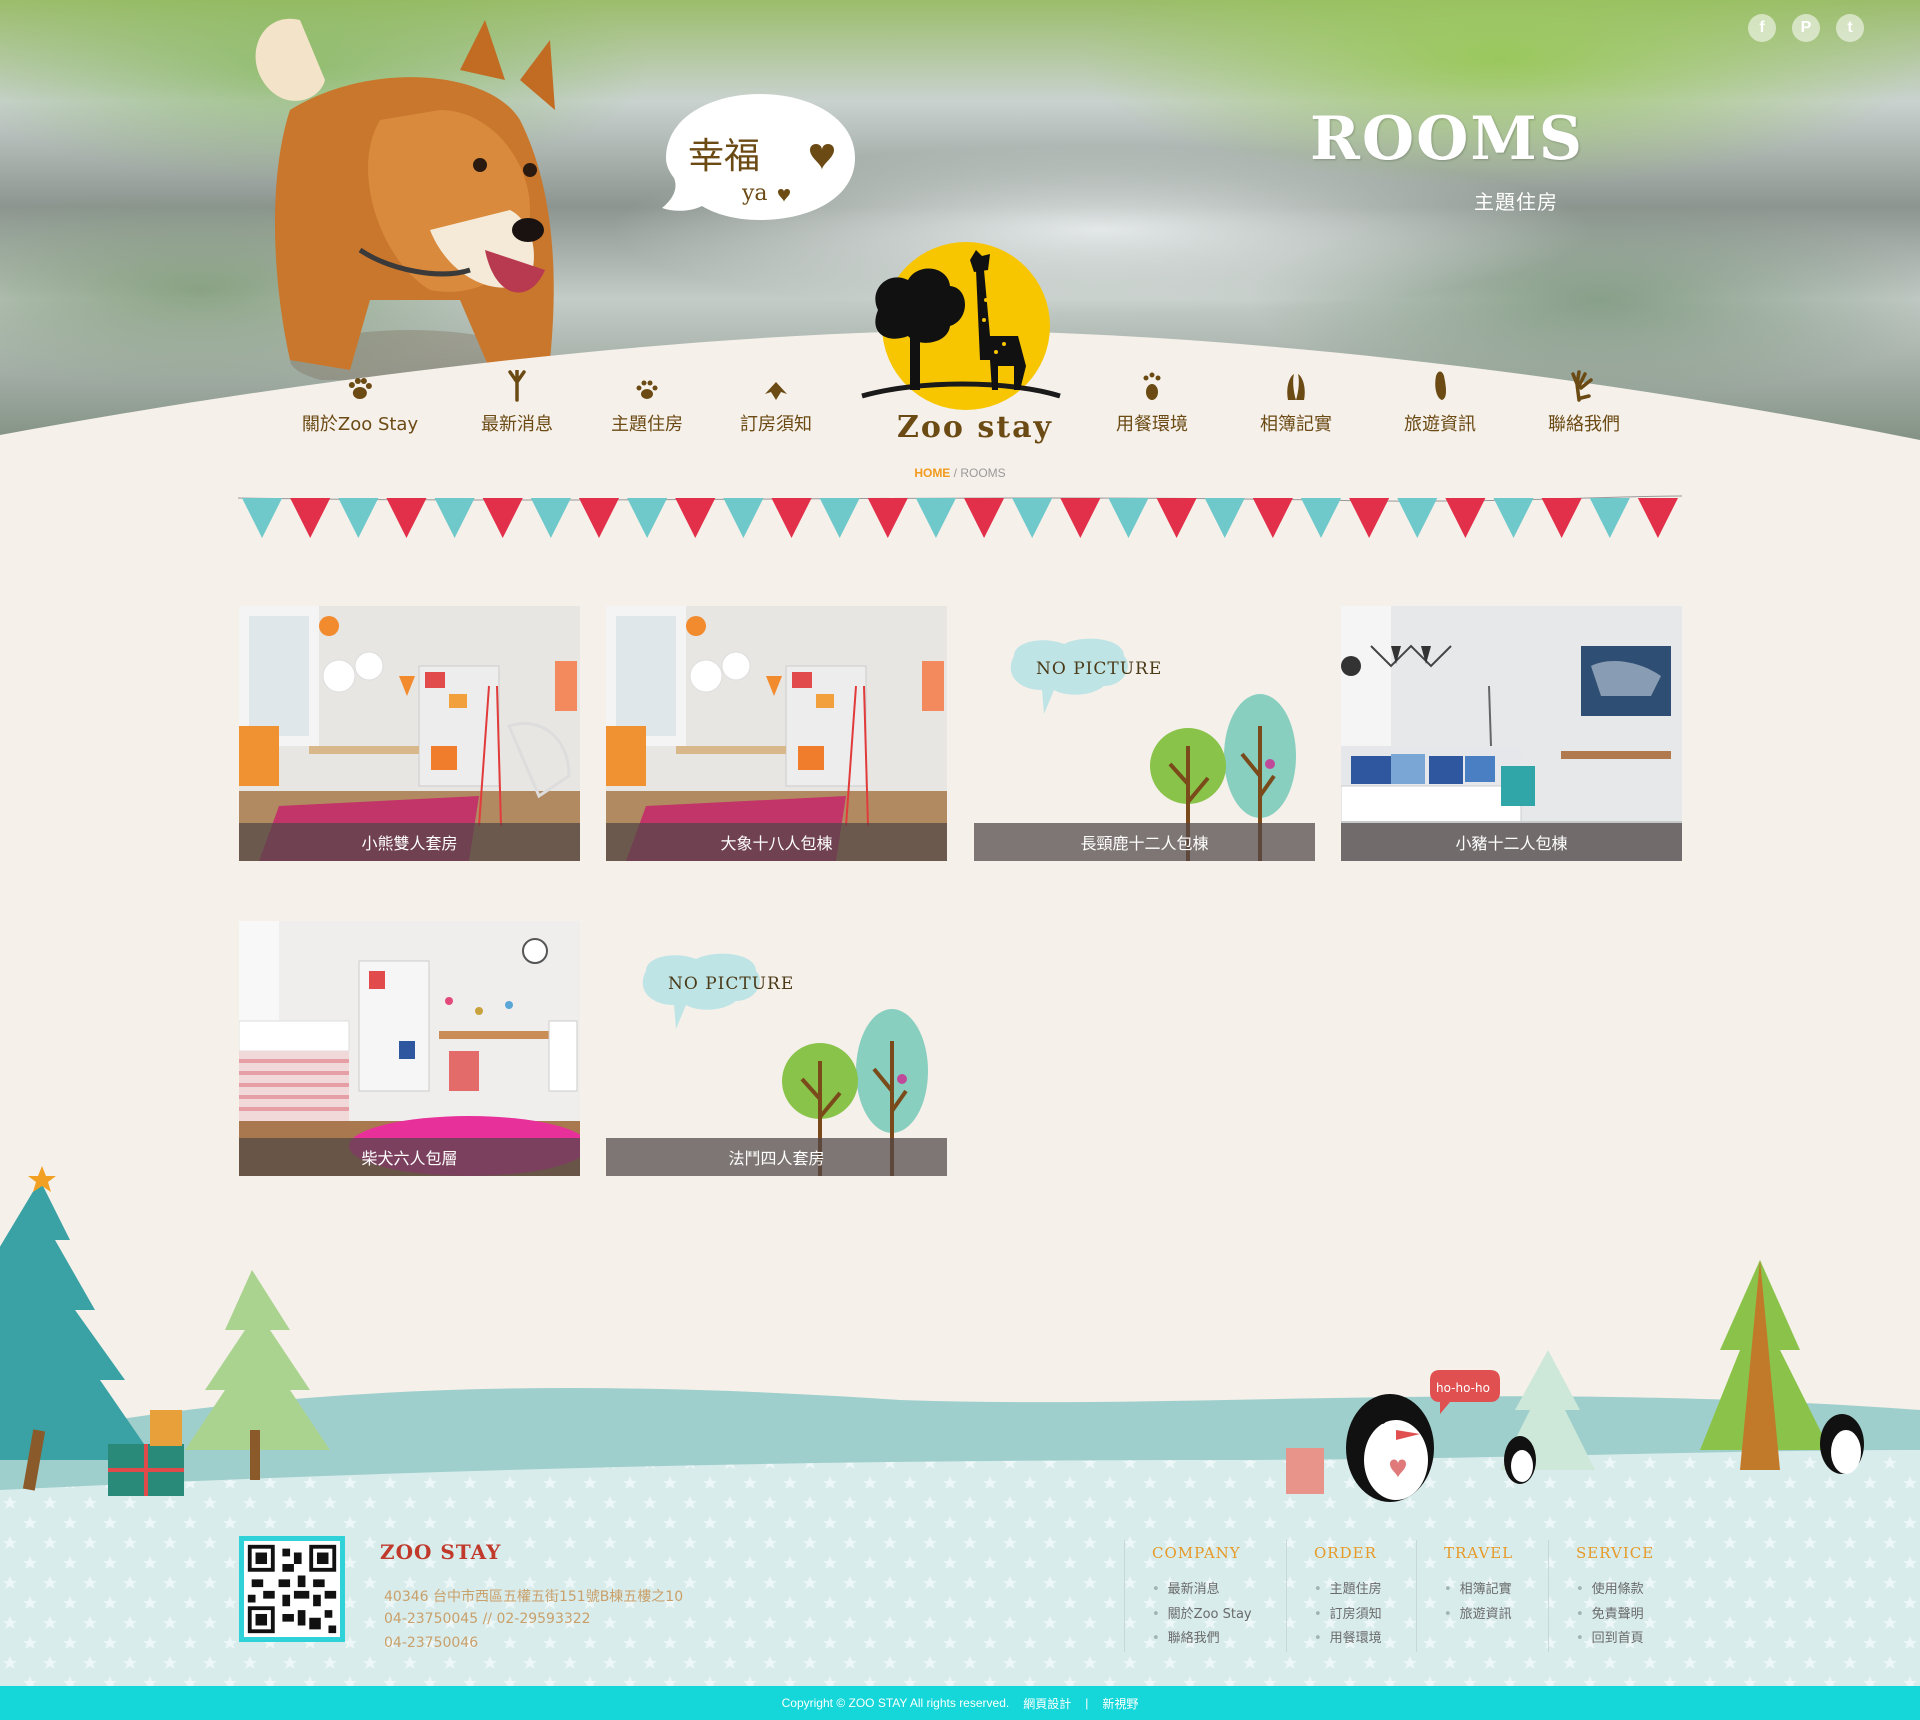 The width and height of the screenshot is (1920, 1720). Describe the element at coordinates (1479, 1553) in the screenshot. I see `footer-col-title-travel: TRAVEL` at that location.